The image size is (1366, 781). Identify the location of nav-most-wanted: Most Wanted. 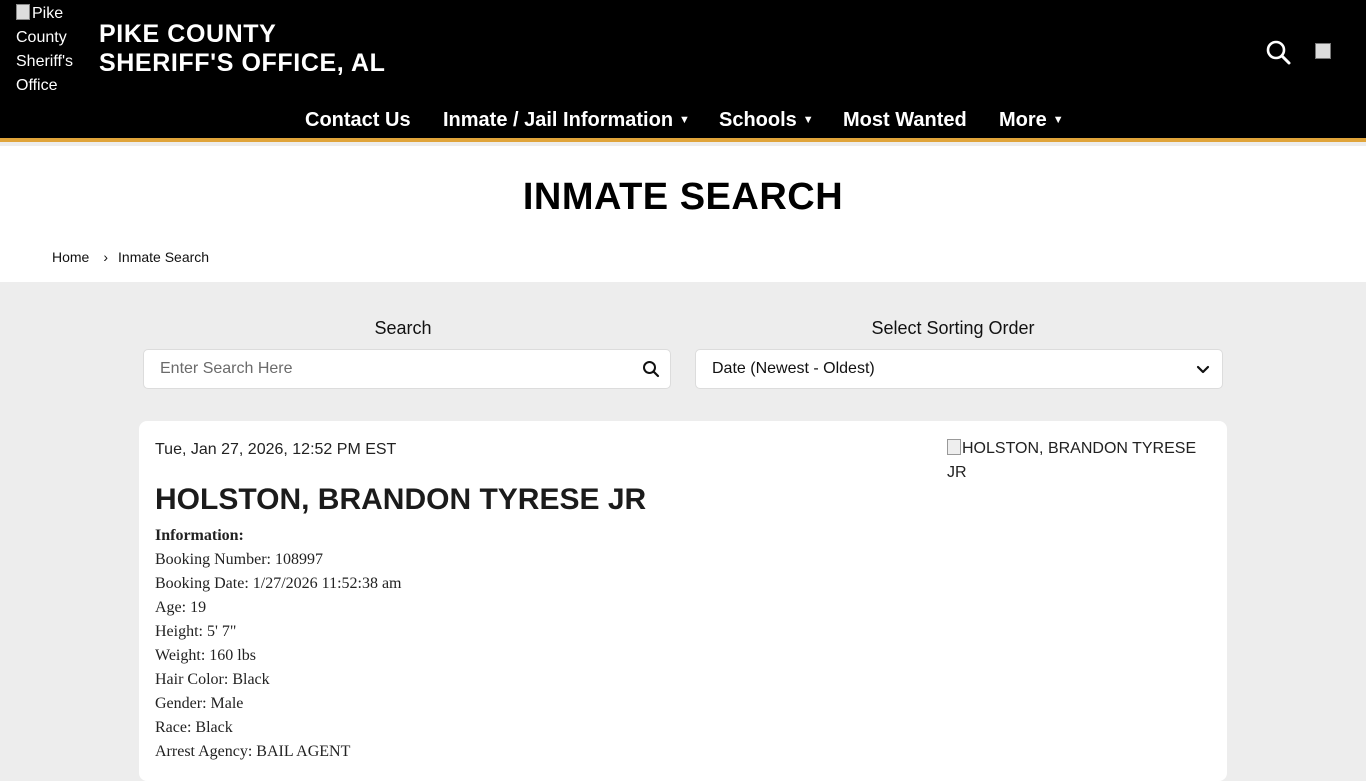
(905, 120).